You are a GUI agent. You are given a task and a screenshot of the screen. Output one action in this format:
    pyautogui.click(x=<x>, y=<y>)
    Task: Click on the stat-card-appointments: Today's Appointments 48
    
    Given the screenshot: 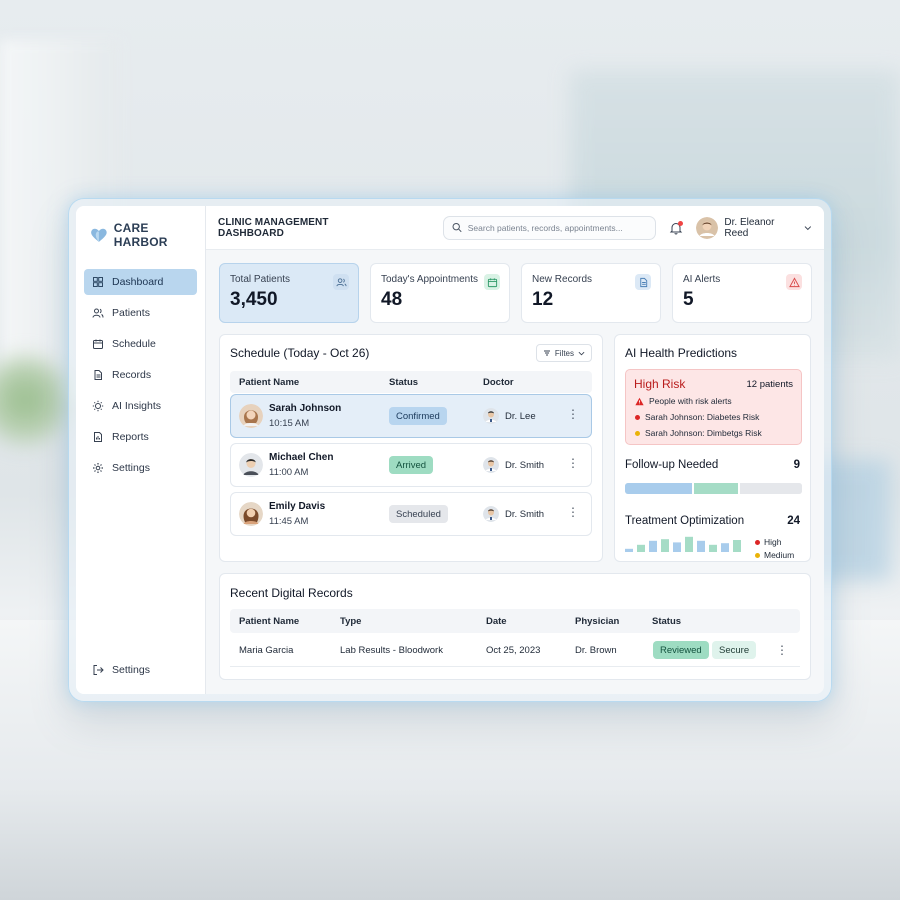 What is the action you would take?
    pyautogui.click(x=440, y=293)
    